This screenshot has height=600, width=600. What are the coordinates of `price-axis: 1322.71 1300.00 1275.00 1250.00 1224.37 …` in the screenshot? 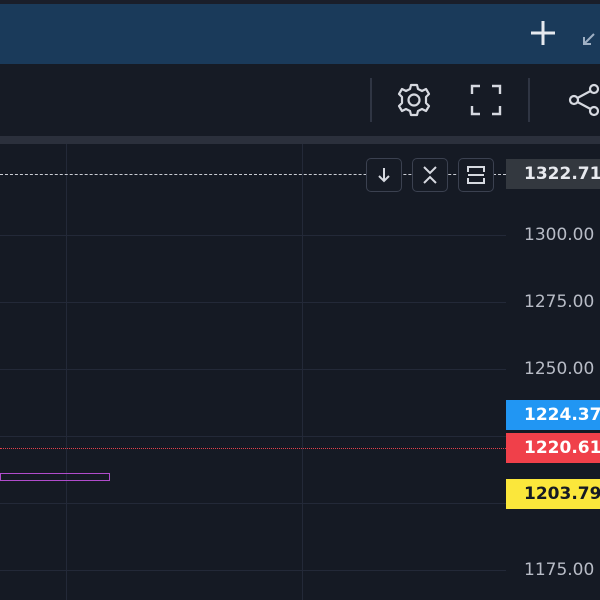 It's located at (553, 372).